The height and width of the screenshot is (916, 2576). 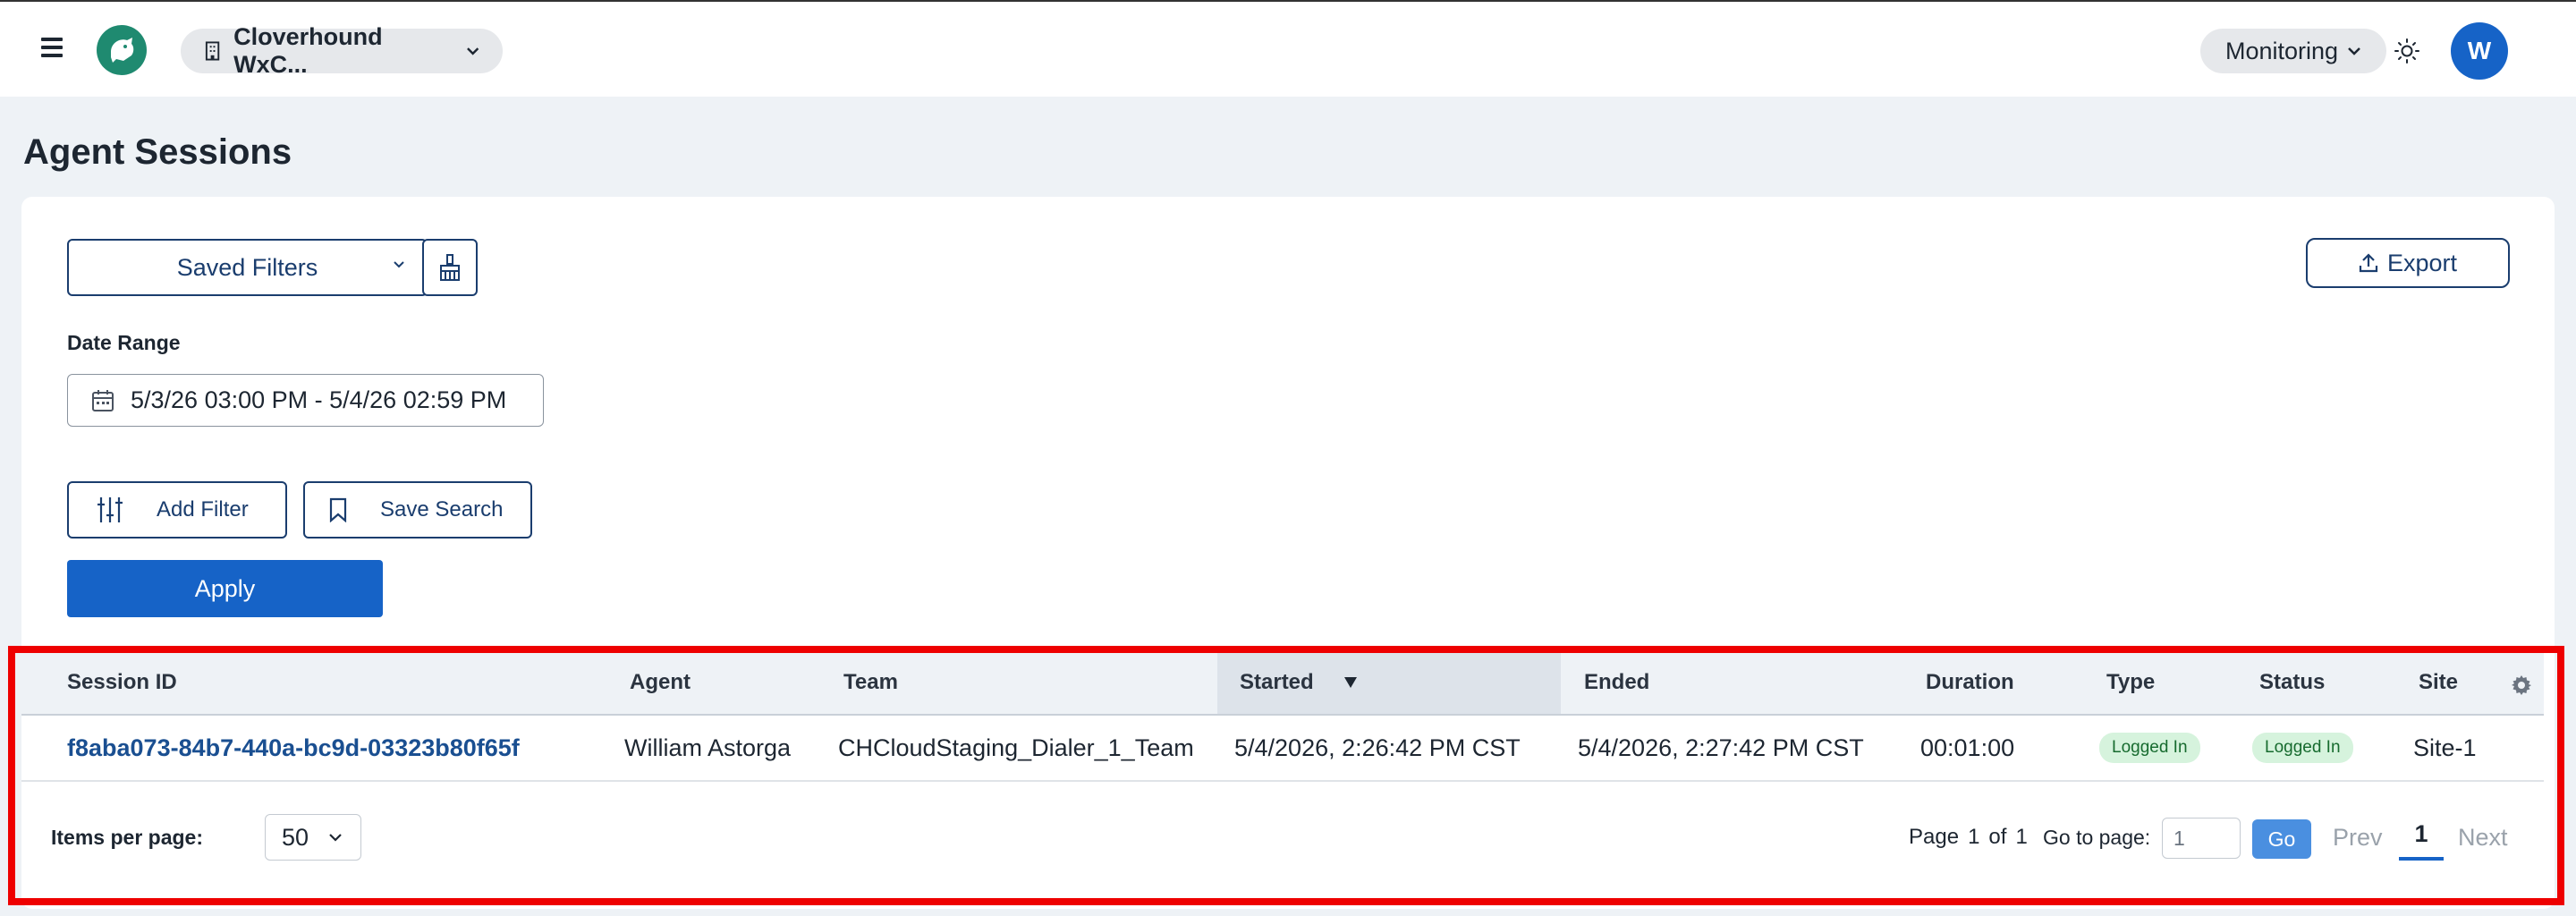 I want to click on gear-icon, so click(x=2521, y=685).